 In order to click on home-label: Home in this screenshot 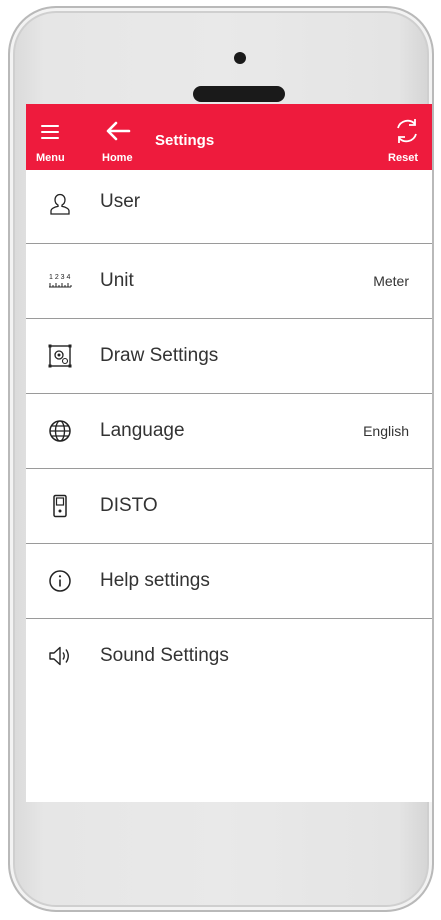, I will do `click(117, 158)`.